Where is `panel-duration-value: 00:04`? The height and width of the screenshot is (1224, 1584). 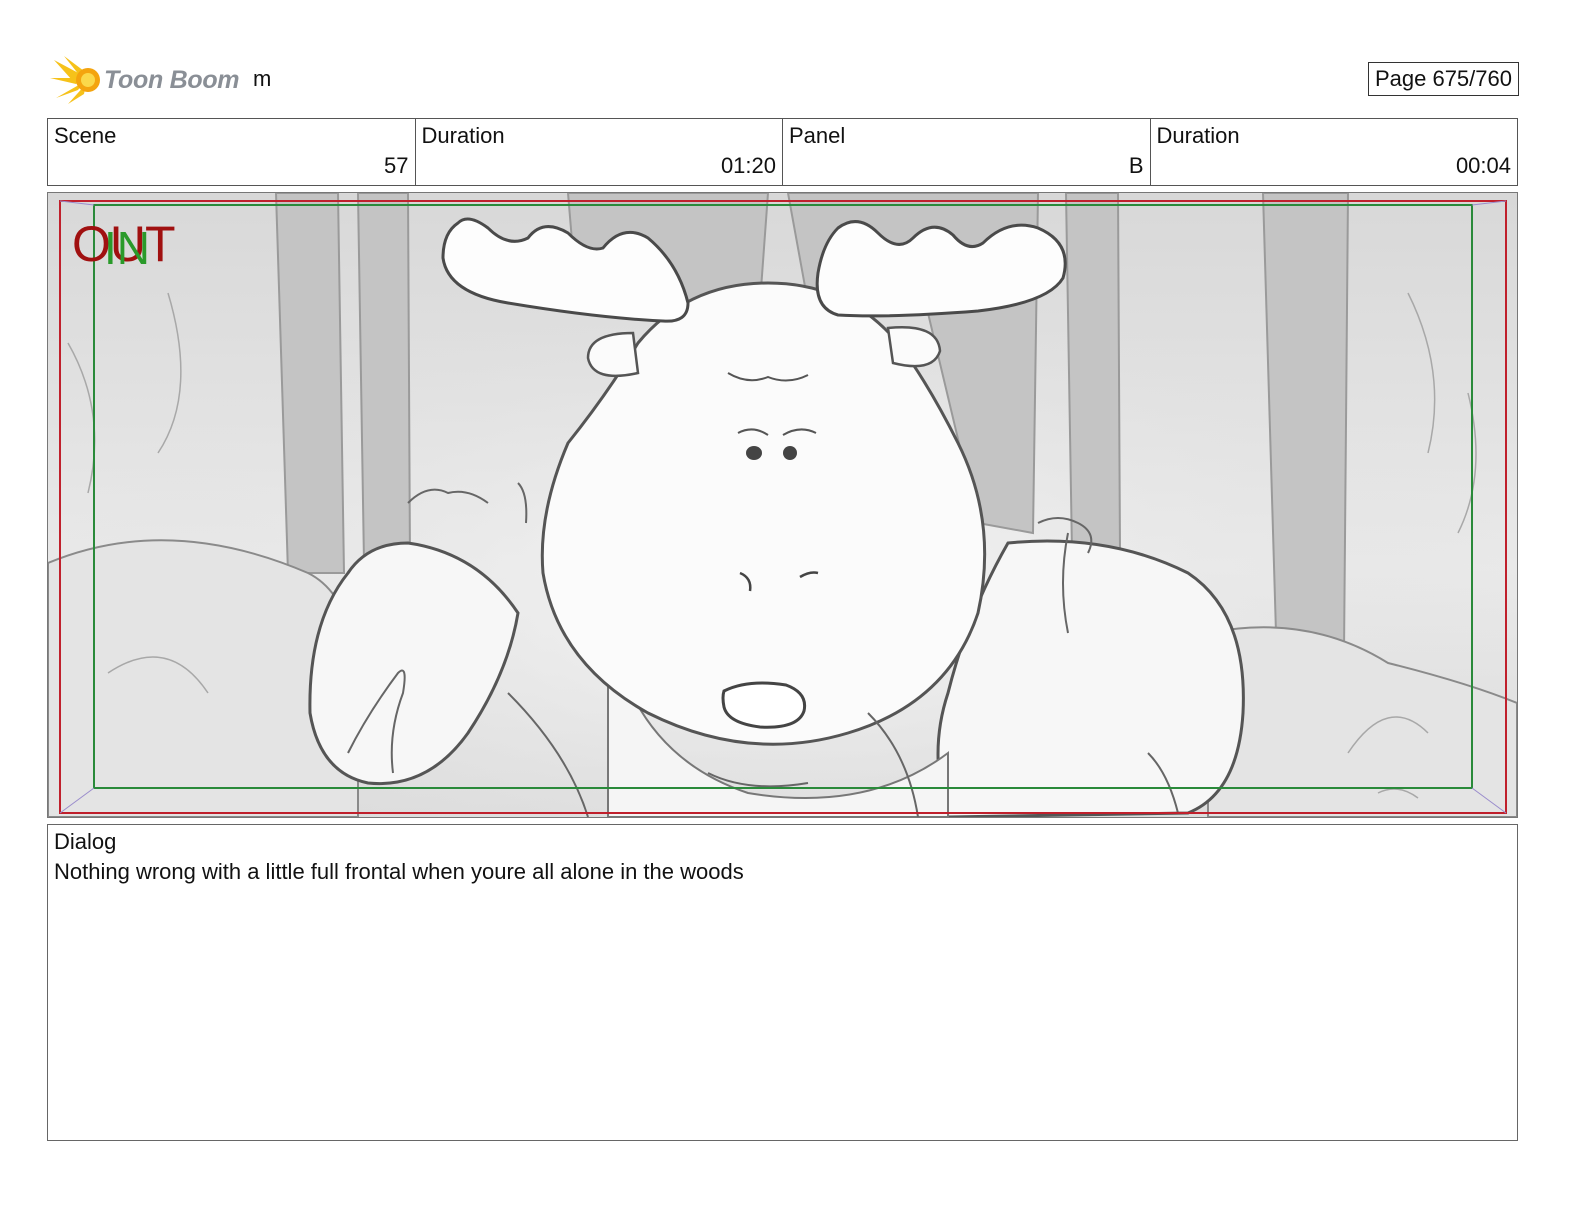
panel-duration-value: 00:04 is located at coordinates (1483, 165).